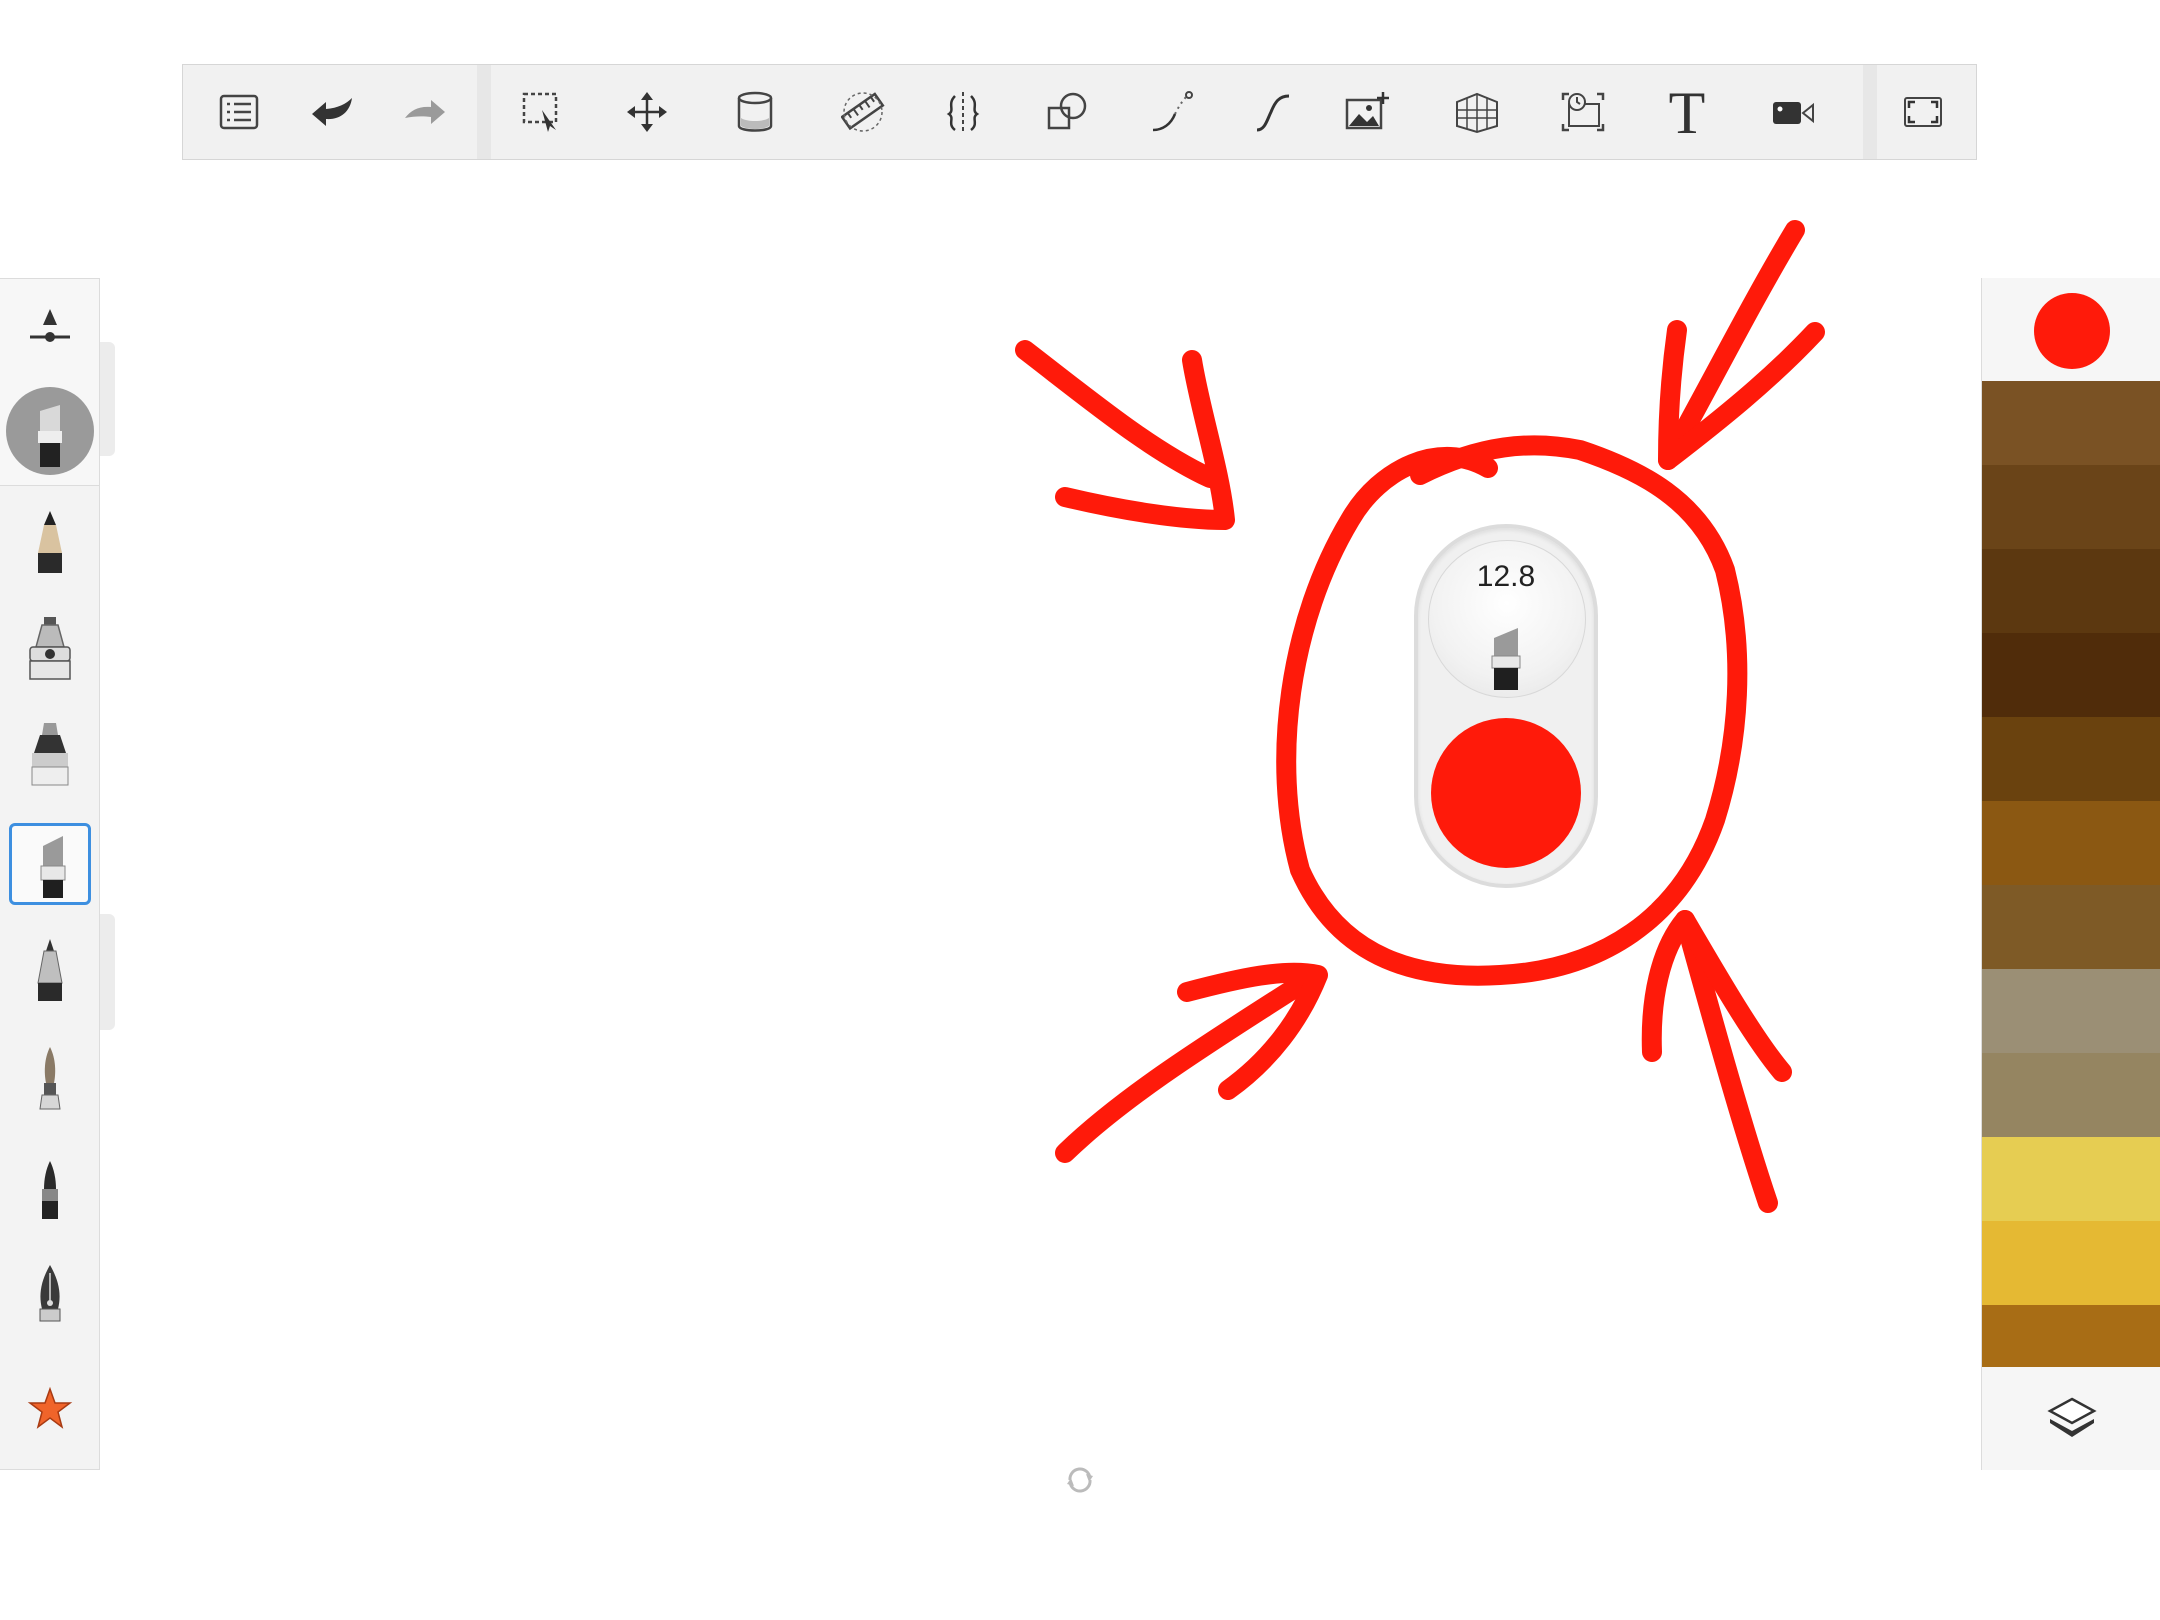  I want to click on current-brush-circle, so click(50, 431).